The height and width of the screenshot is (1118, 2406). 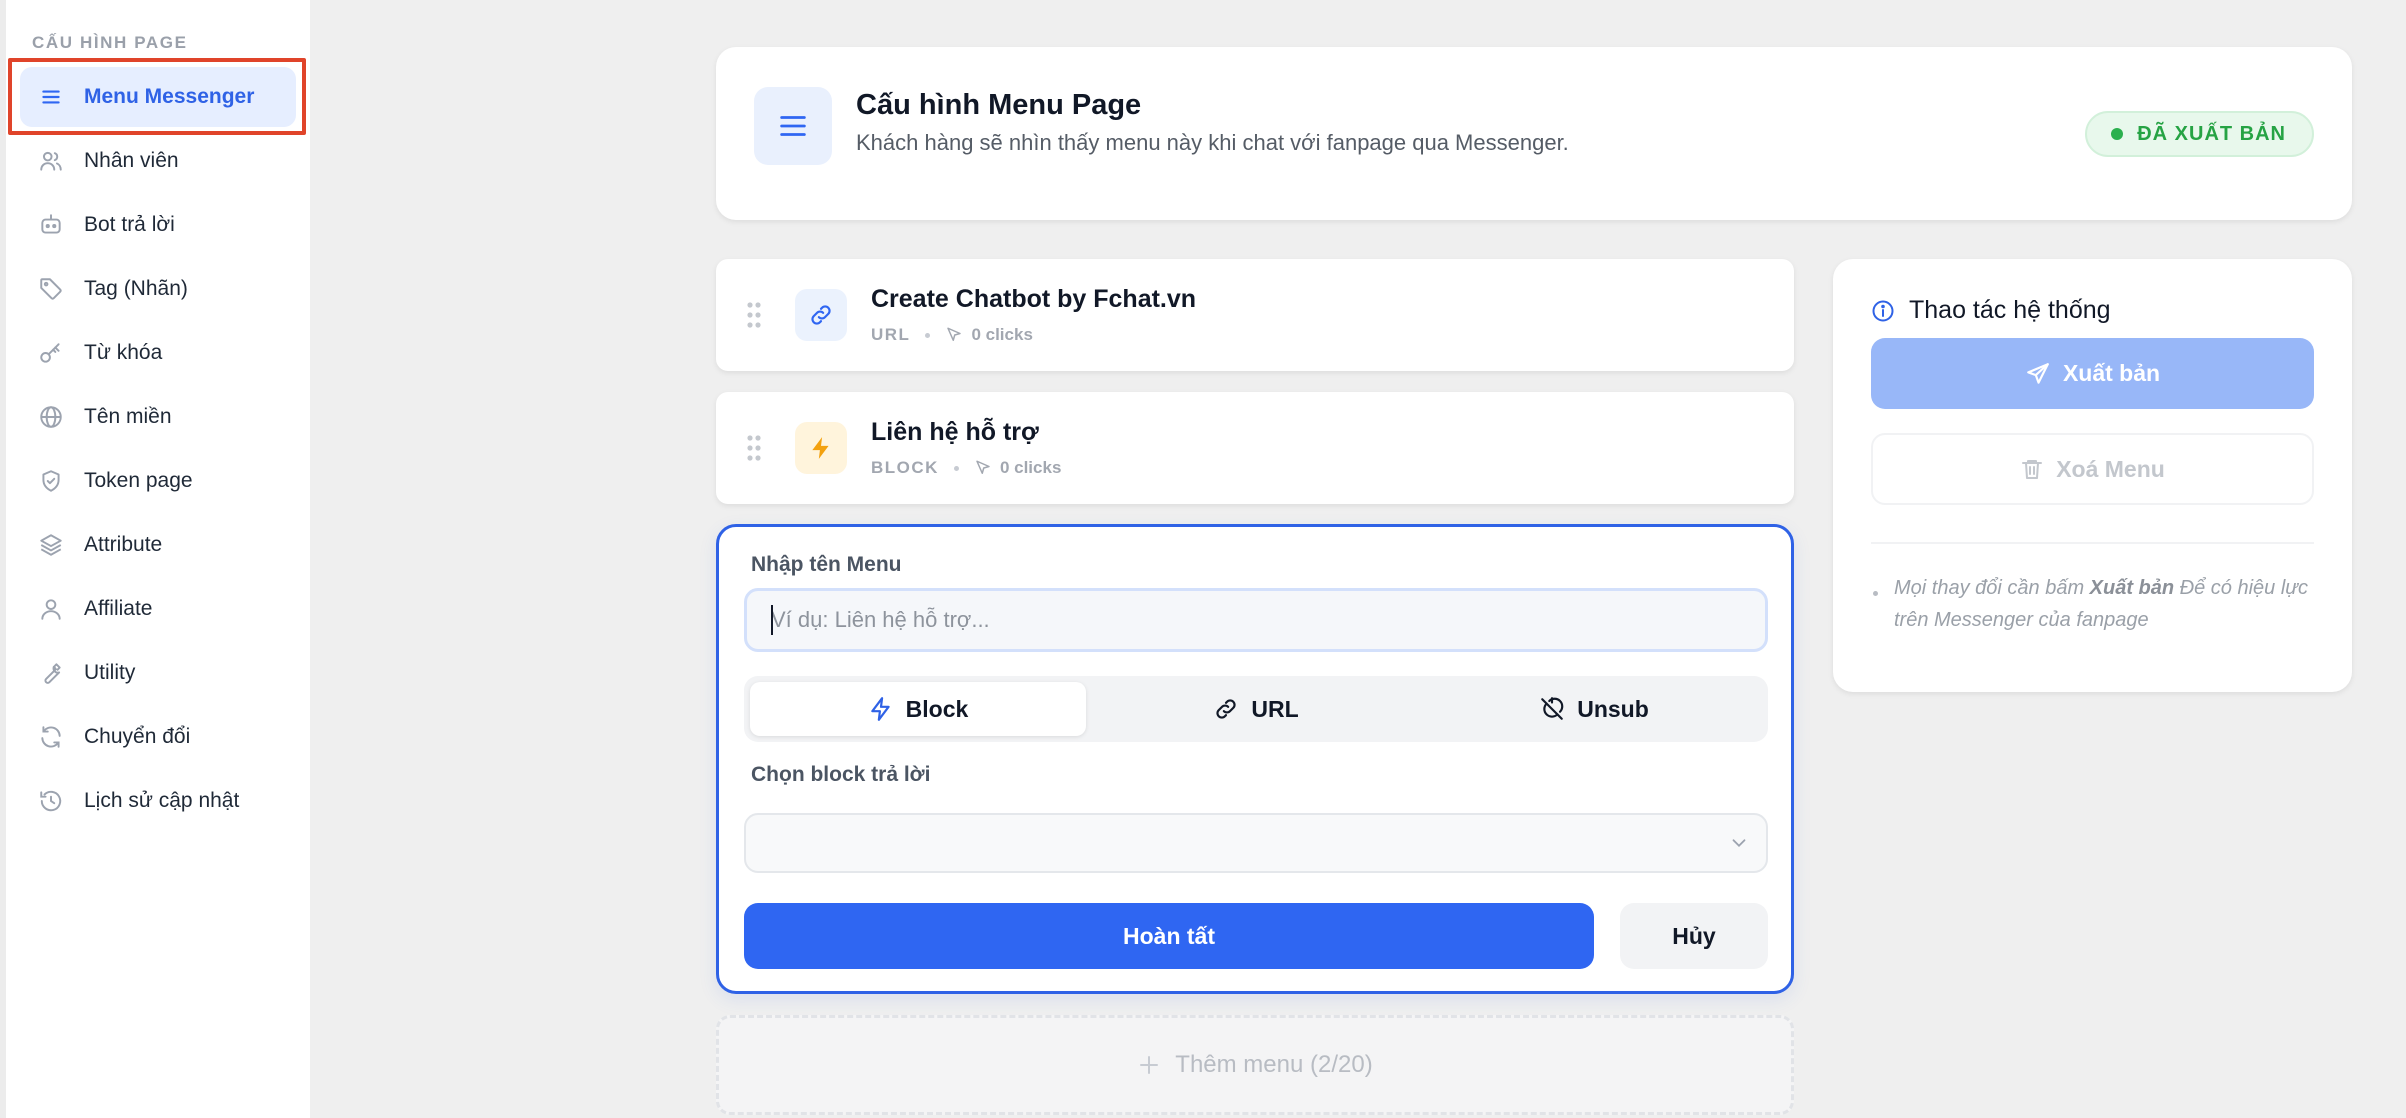 I want to click on sidebar-item-bot-tra-loi: Bot trả lời, so click(x=158, y=225).